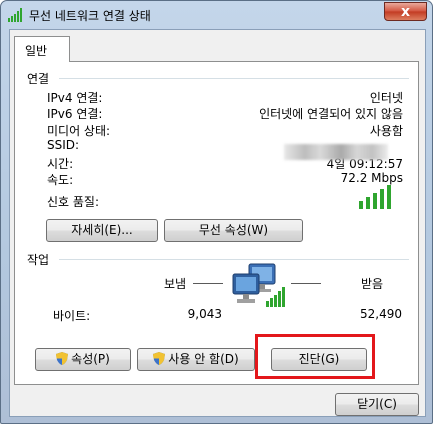 Image resolution: width=435 pixels, height=426 pixels. Describe the element at coordinates (90, 359) in the screenshot. I see `properties-button-label: 속성(P)` at that location.